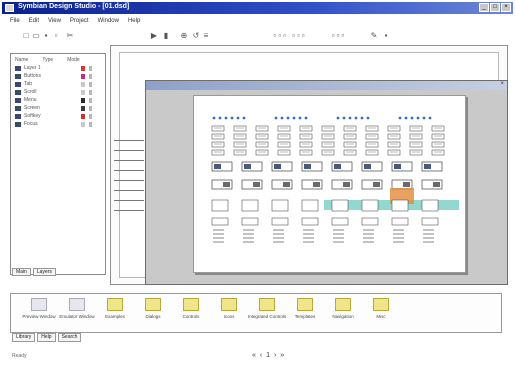 Image resolution: width=515 pixels, height=365 pixels. What do you see at coordinates (15, 21) in the screenshot?
I see `menu-file: File` at bounding box center [15, 21].